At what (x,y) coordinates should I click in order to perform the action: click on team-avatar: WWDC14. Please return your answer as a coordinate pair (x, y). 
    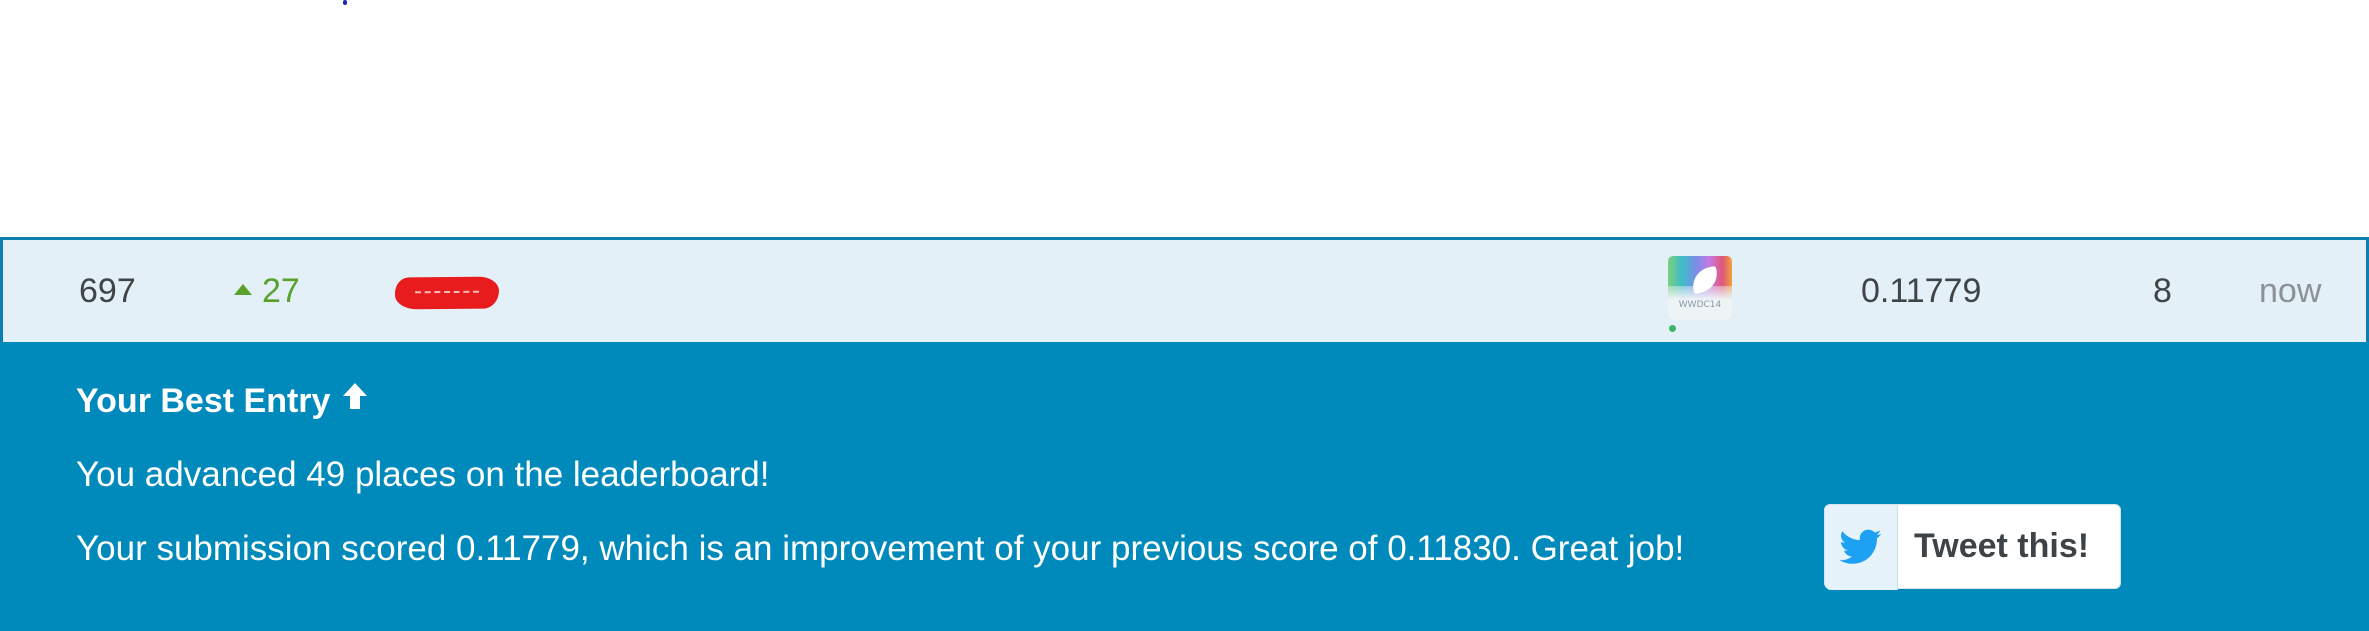
    Looking at the image, I should click on (1700, 288).